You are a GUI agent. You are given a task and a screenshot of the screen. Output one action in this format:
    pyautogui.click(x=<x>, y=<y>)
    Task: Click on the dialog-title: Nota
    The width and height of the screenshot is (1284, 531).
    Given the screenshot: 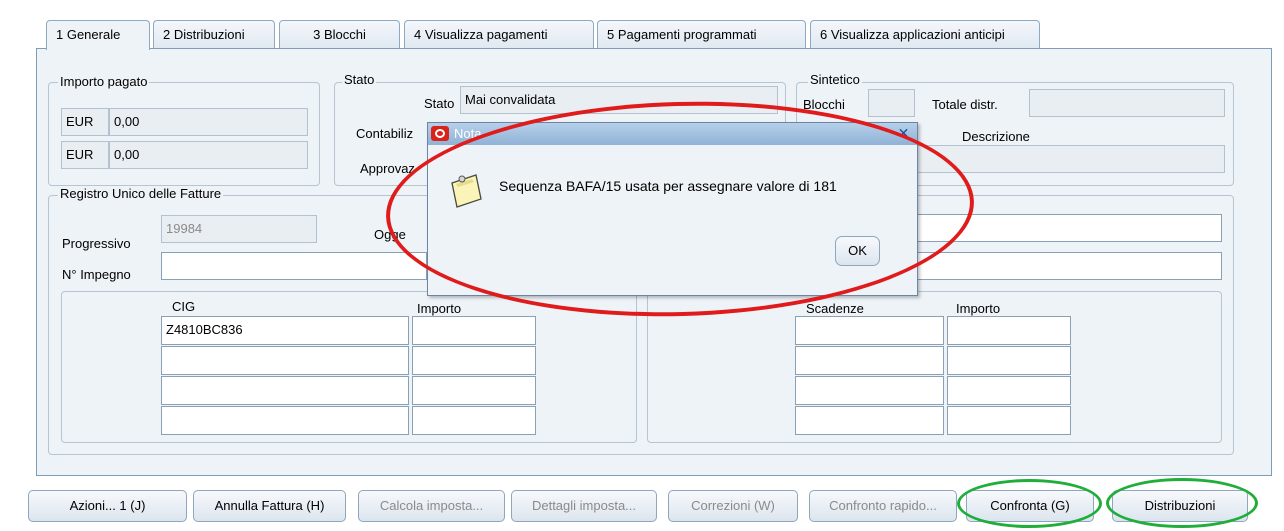 What is the action you would take?
    pyautogui.click(x=468, y=133)
    